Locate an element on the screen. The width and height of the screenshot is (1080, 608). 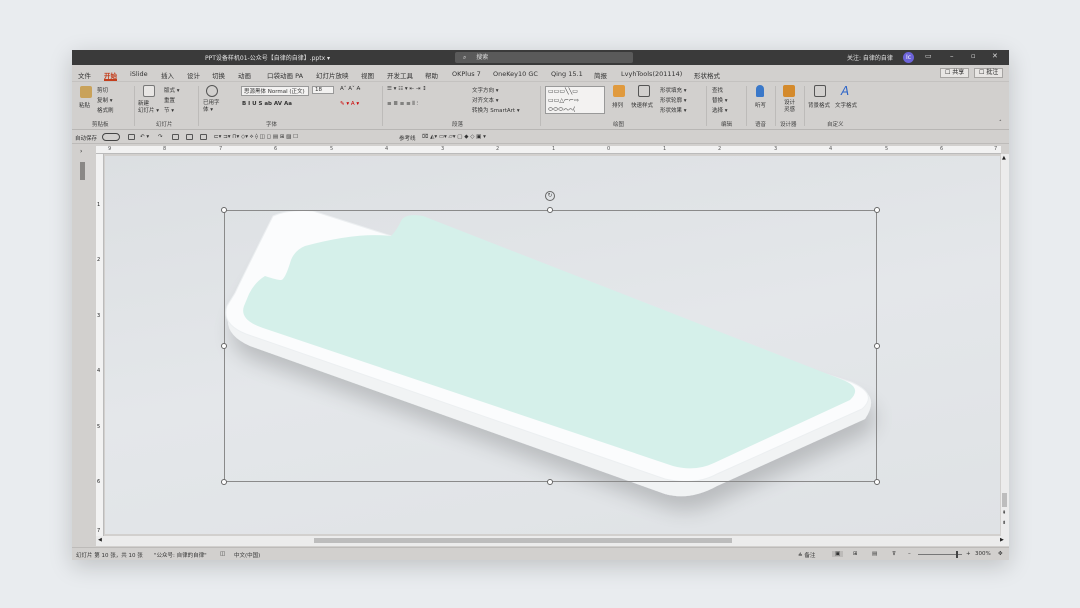
smartart-button: 转换为 SmartArt ▾ is located at coordinates (496, 110).